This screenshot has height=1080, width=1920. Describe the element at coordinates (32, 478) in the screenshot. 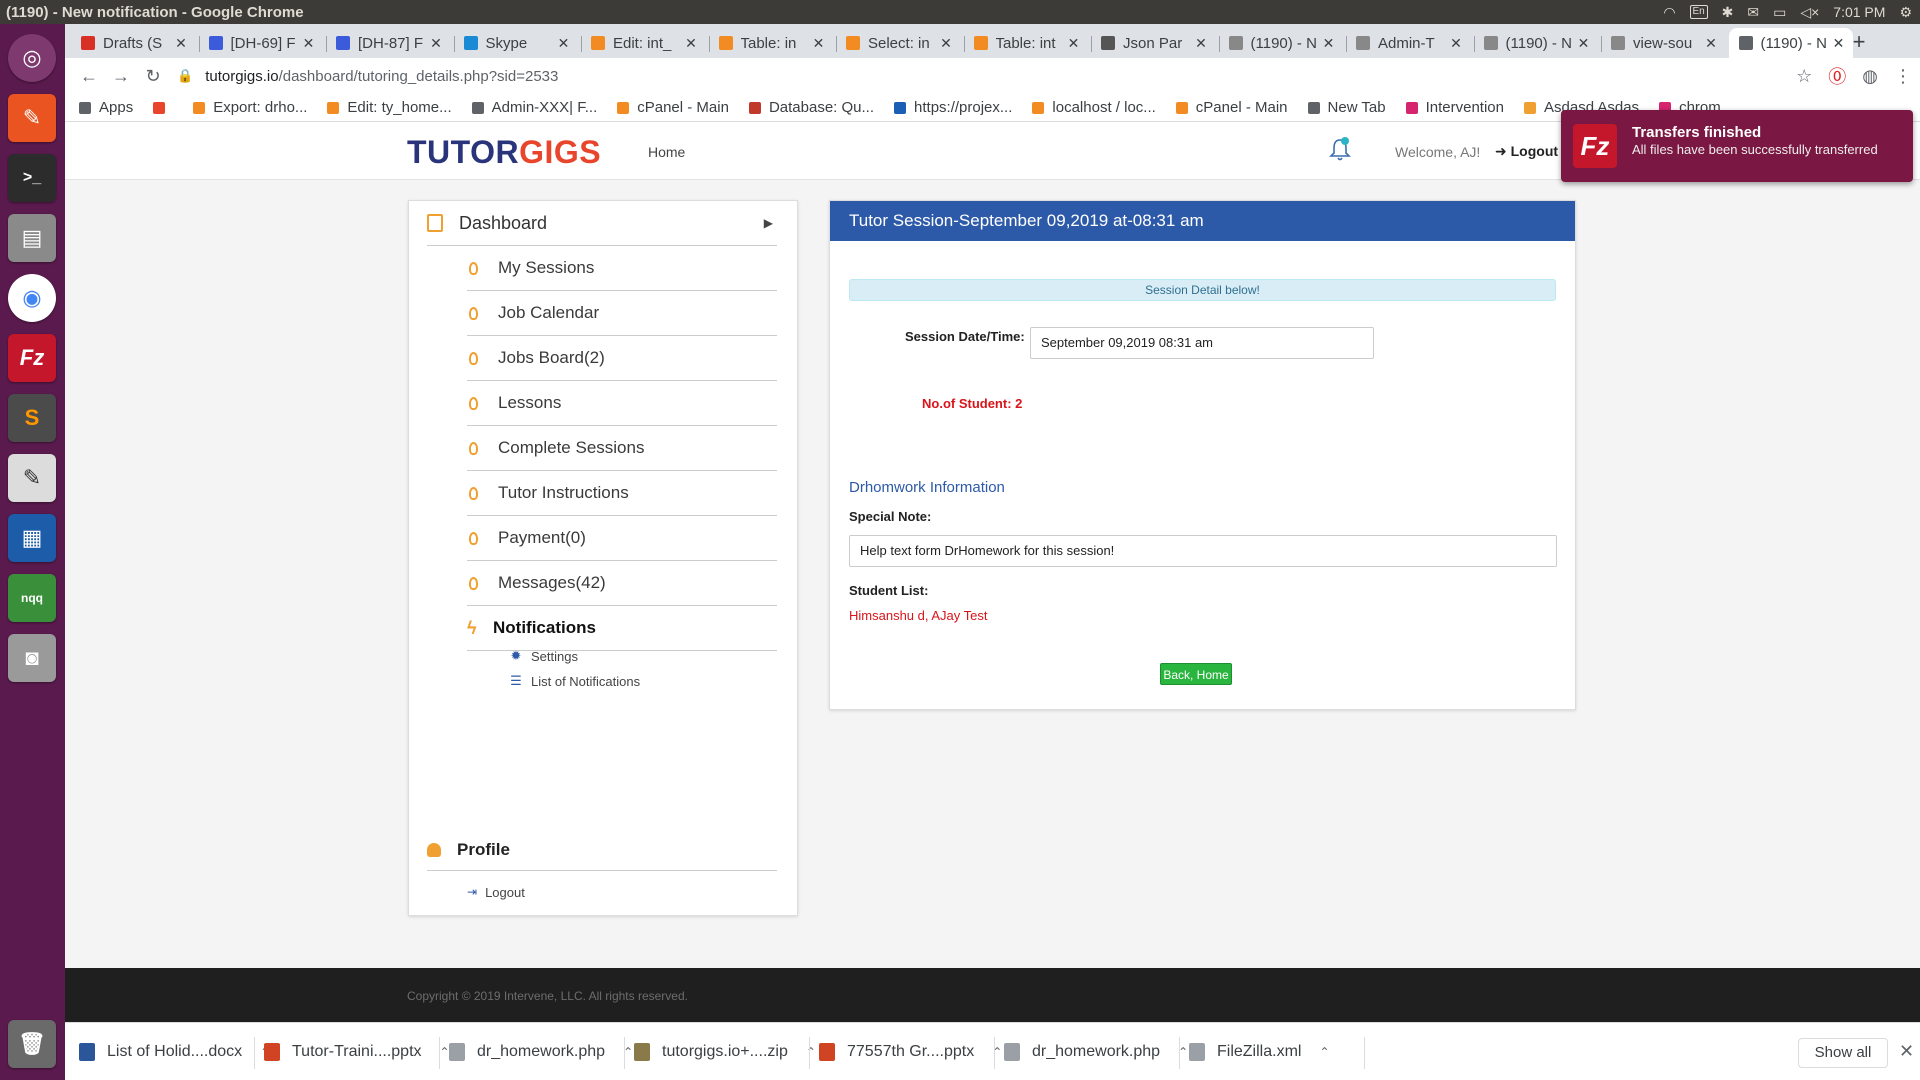

I see `text-editor-icon: ✎` at that location.